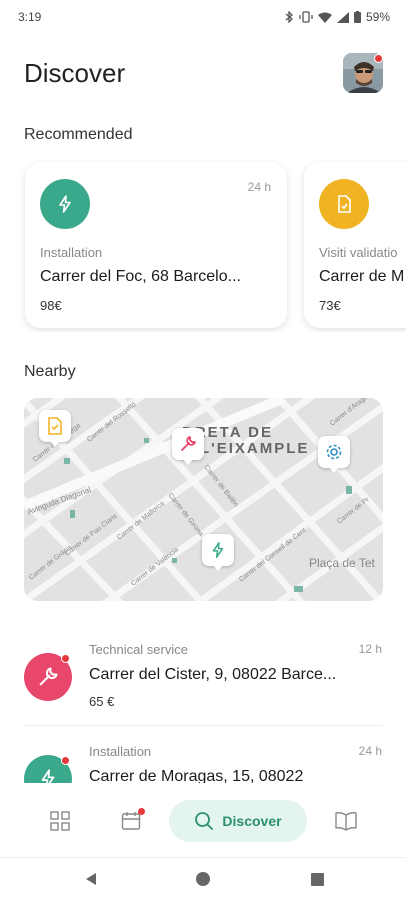 The image size is (406, 900). Describe the element at coordinates (377, 17) in the screenshot. I see `battery-level: 59%` at that location.